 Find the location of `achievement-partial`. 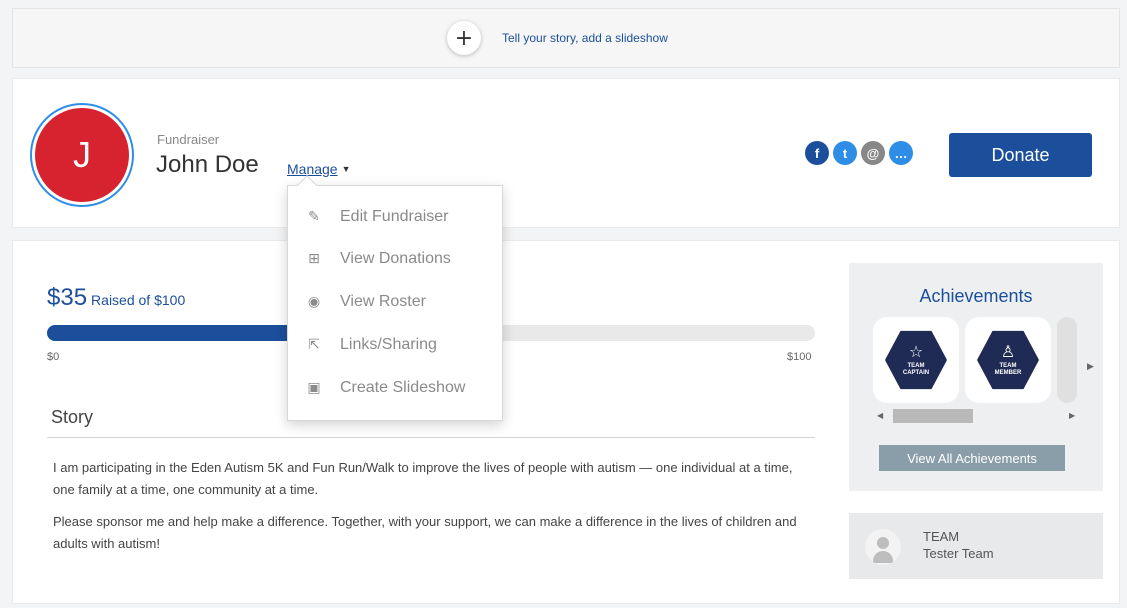

achievement-partial is located at coordinates (1067, 360).